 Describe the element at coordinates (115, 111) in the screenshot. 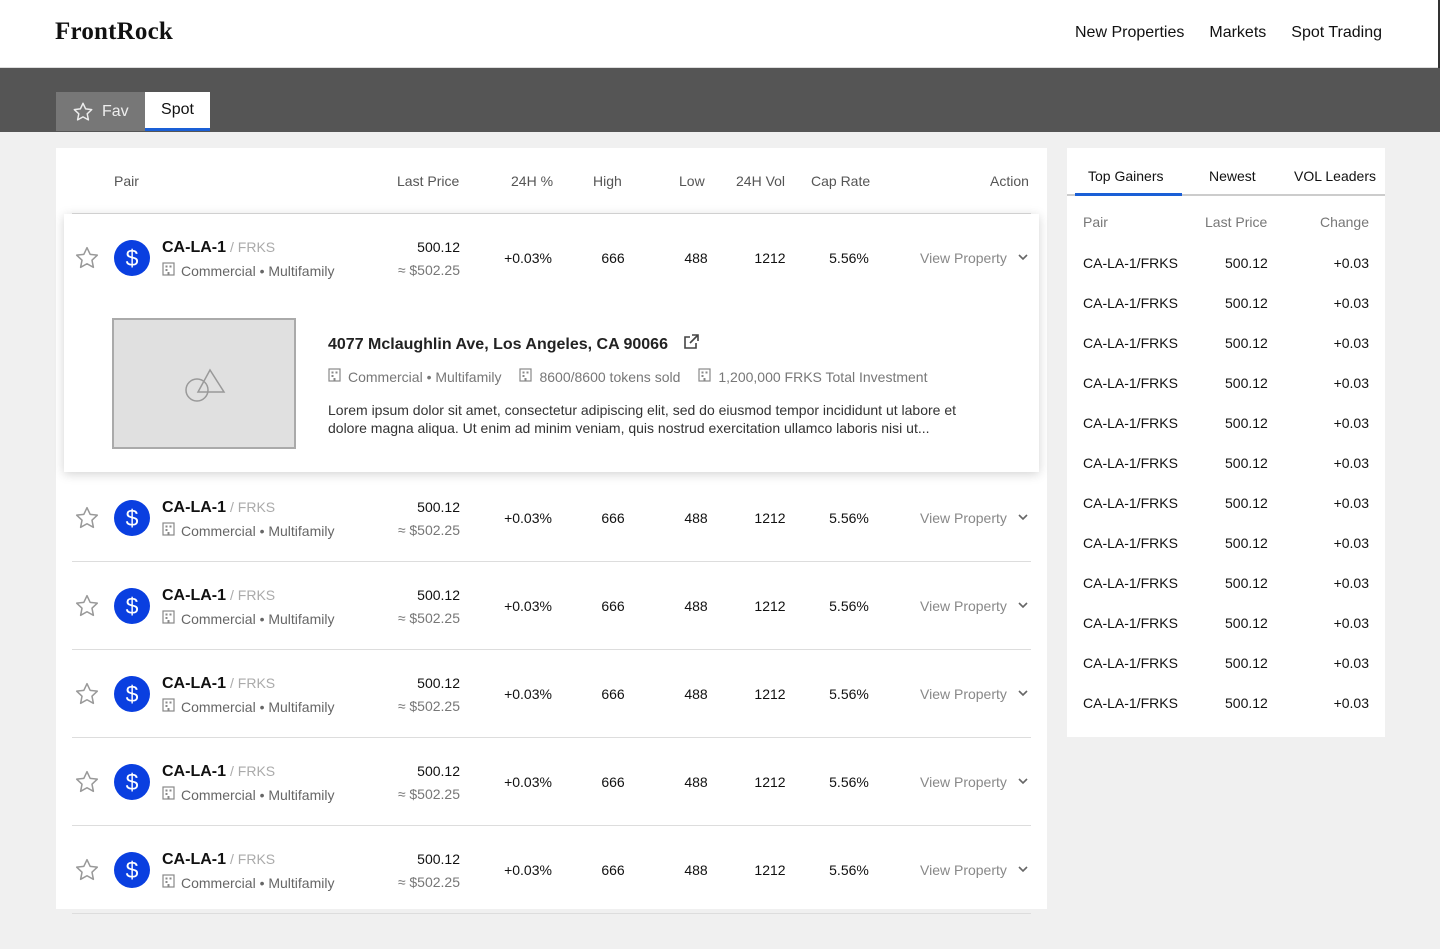

I see `tab-fav-label: Fav` at that location.